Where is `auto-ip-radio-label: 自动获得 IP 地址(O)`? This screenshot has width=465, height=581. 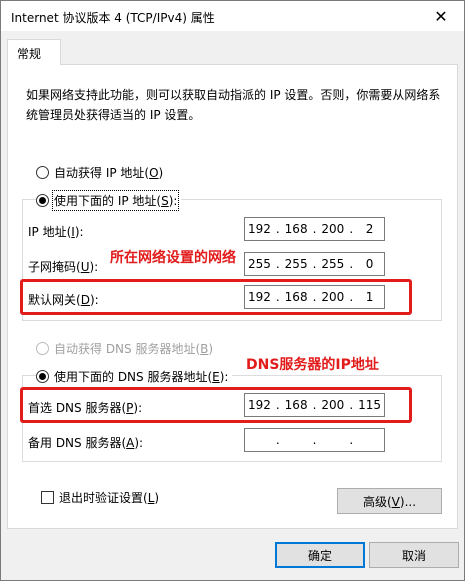
auto-ip-radio-label: 自动获得 IP 地址(O) is located at coordinates (109, 173).